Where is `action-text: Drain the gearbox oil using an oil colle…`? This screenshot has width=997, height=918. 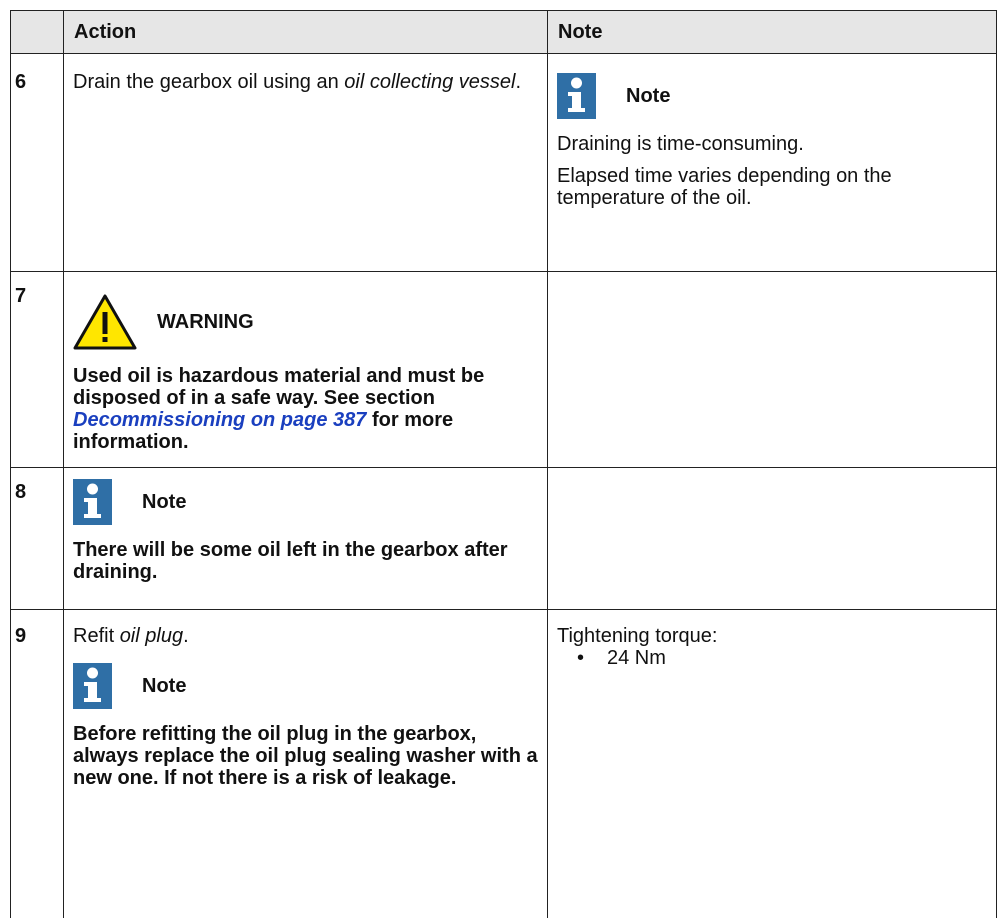
action-text: Drain the gearbox oil using an oil colle… is located at coordinates (297, 82).